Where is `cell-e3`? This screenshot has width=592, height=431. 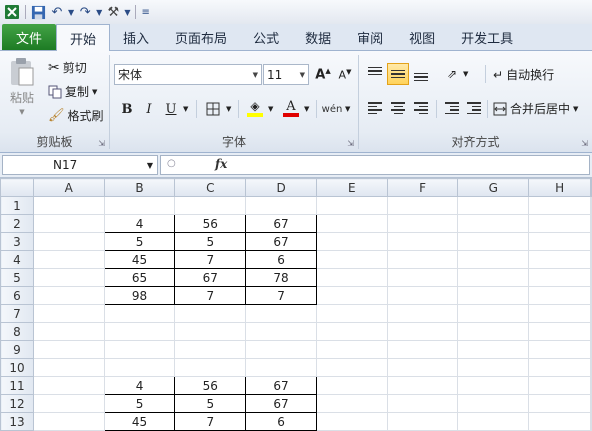
cell-e3 is located at coordinates (352, 241).